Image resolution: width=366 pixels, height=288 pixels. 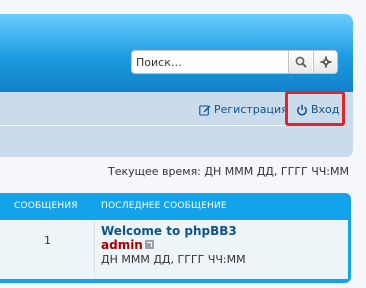 What do you see at coordinates (47, 240) in the screenshot?
I see `posts-count: 1` at bounding box center [47, 240].